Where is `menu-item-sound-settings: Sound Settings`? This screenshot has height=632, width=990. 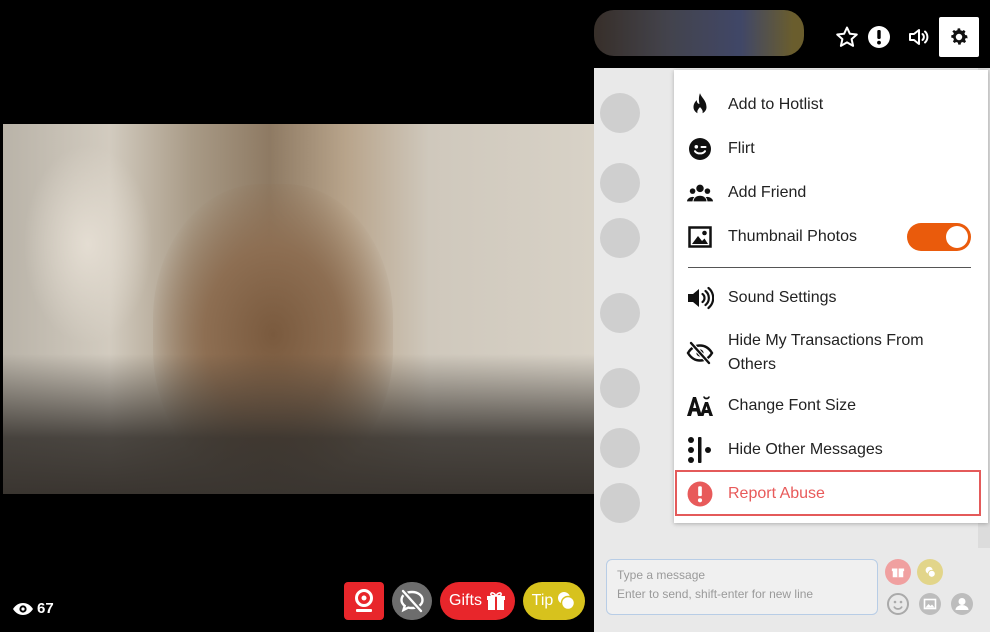
menu-item-sound-settings: Sound Settings is located at coordinates (834, 298).